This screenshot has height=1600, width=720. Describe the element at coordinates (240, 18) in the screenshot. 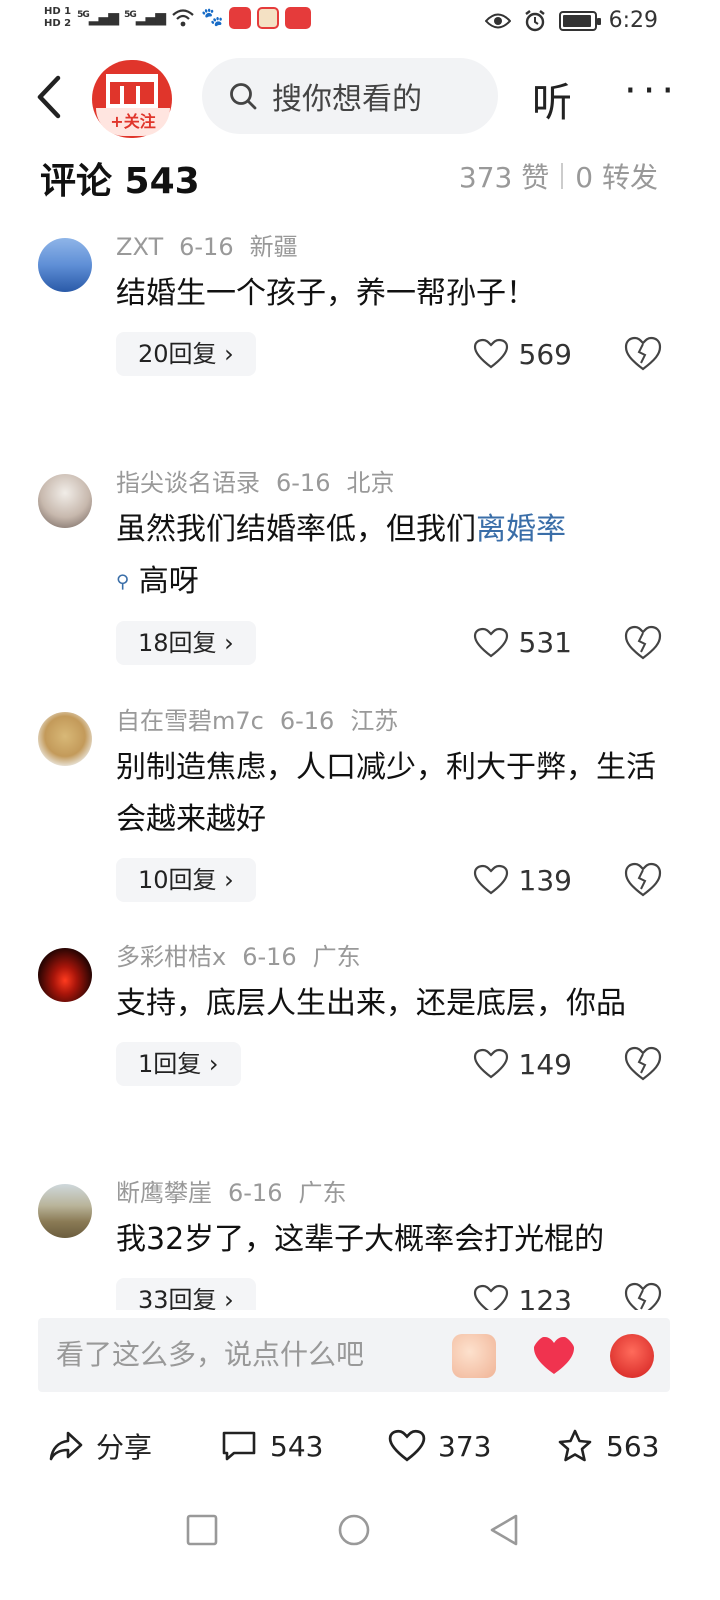

I see `red-app-icon` at that location.